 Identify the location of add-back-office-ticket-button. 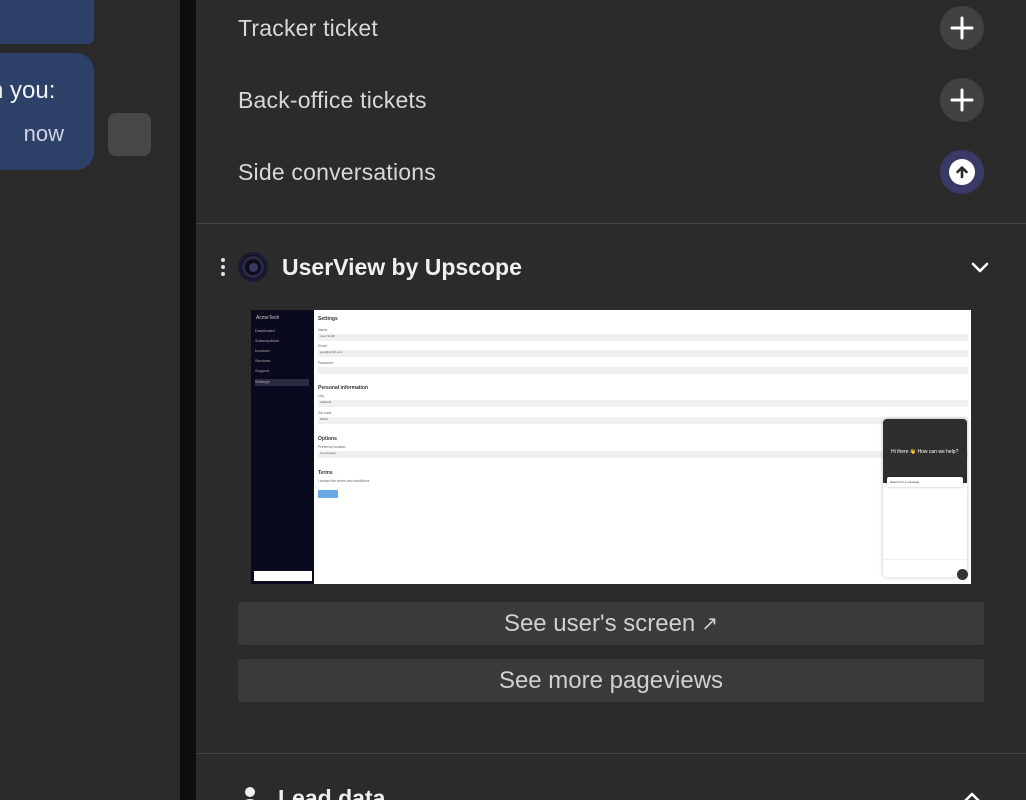
(962, 100).